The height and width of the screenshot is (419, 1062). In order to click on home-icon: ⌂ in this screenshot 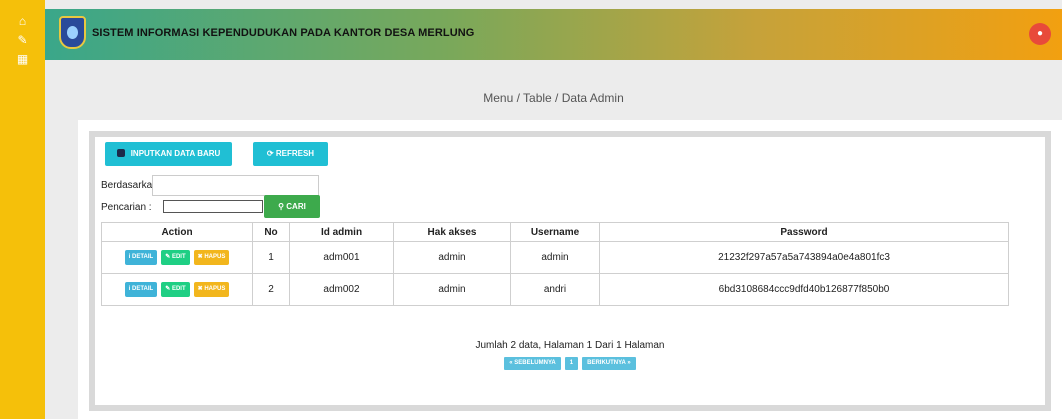, I will do `click(22, 21)`.